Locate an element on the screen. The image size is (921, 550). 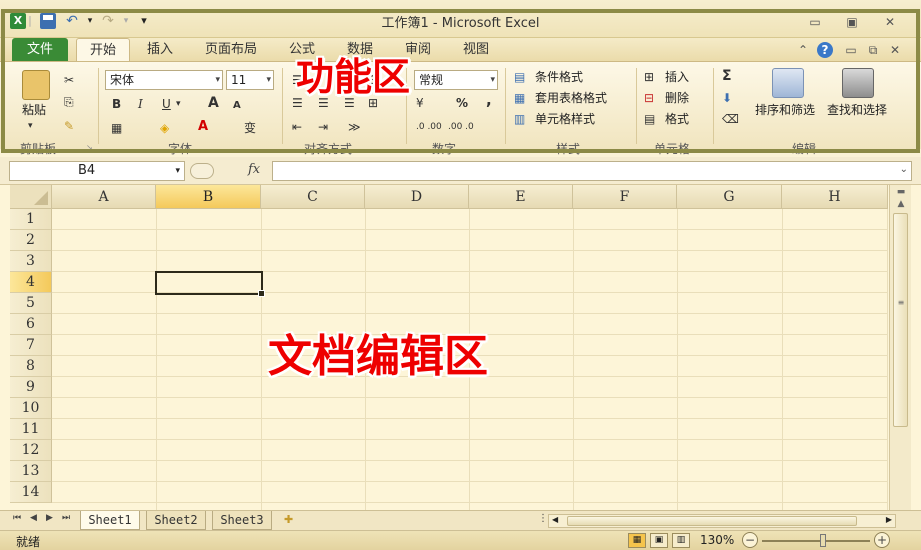
formula-bar-resize-handle is located at coordinates (202, 171).